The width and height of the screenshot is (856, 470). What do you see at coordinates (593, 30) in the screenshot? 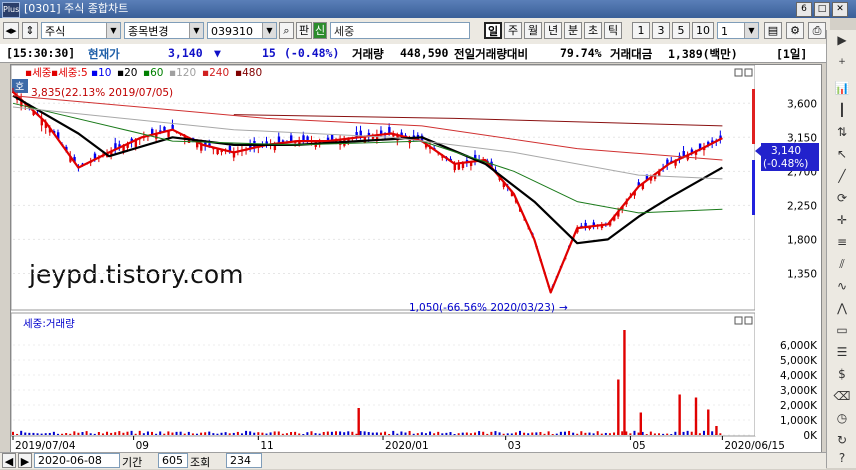
I see `period-second-button: 초` at bounding box center [593, 30].